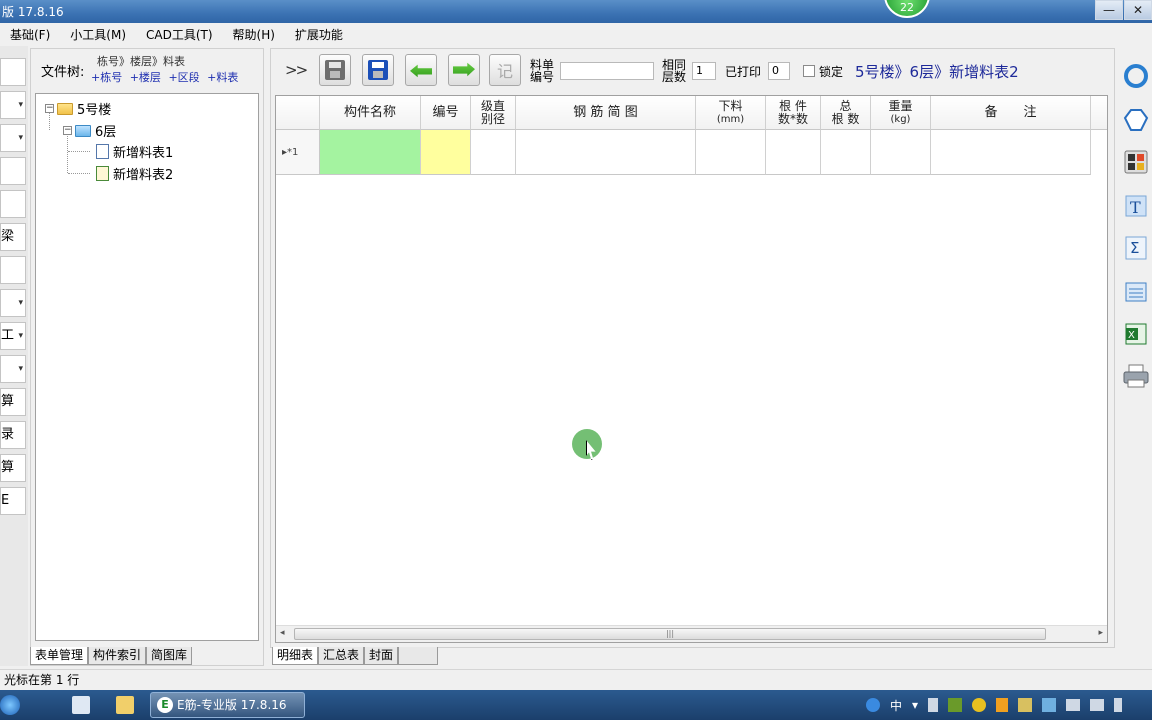  Describe the element at coordinates (607, 71) in the screenshot. I see `sheet-no-input` at that location.